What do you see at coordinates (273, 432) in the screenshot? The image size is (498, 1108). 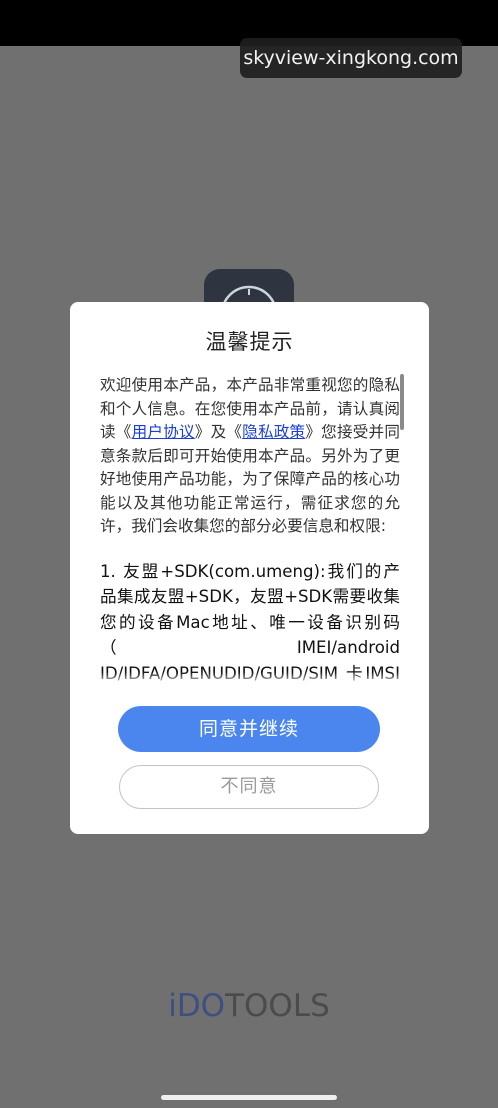 I see `privacy-policy-link: 隐私政策` at bounding box center [273, 432].